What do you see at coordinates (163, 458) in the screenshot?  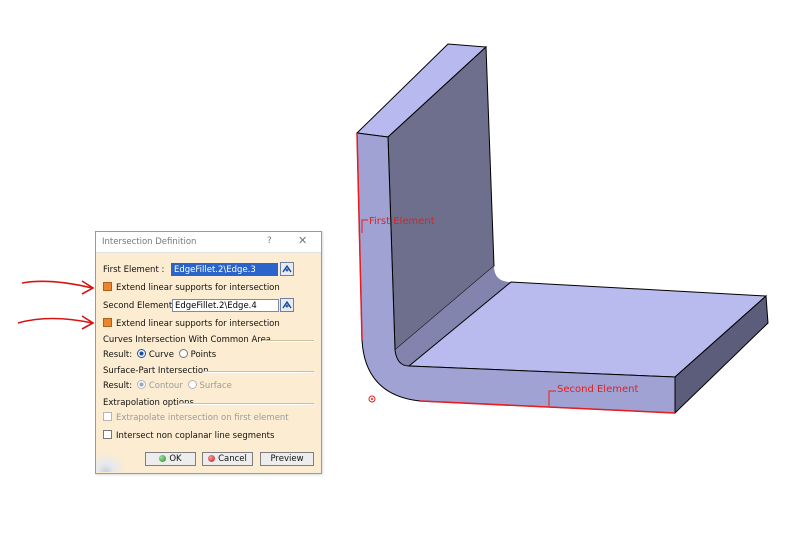 I see `ok-icon` at bounding box center [163, 458].